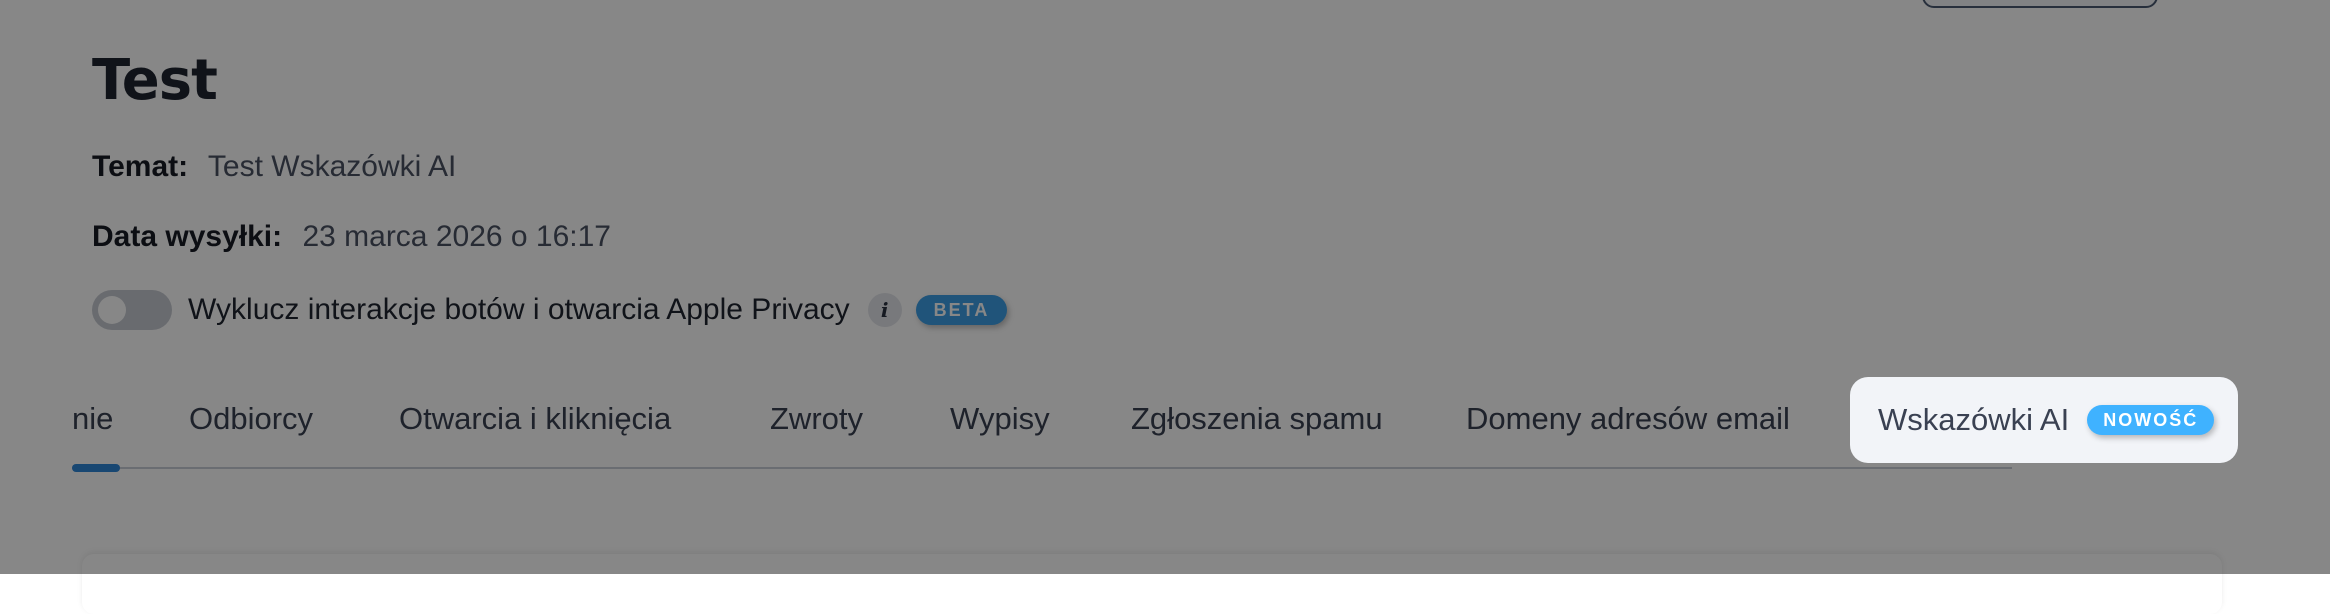 The image size is (2330, 614). What do you see at coordinates (187, 236) in the screenshot?
I see `send-date-label: Data wysyłki:` at bounding box center [187, 236].